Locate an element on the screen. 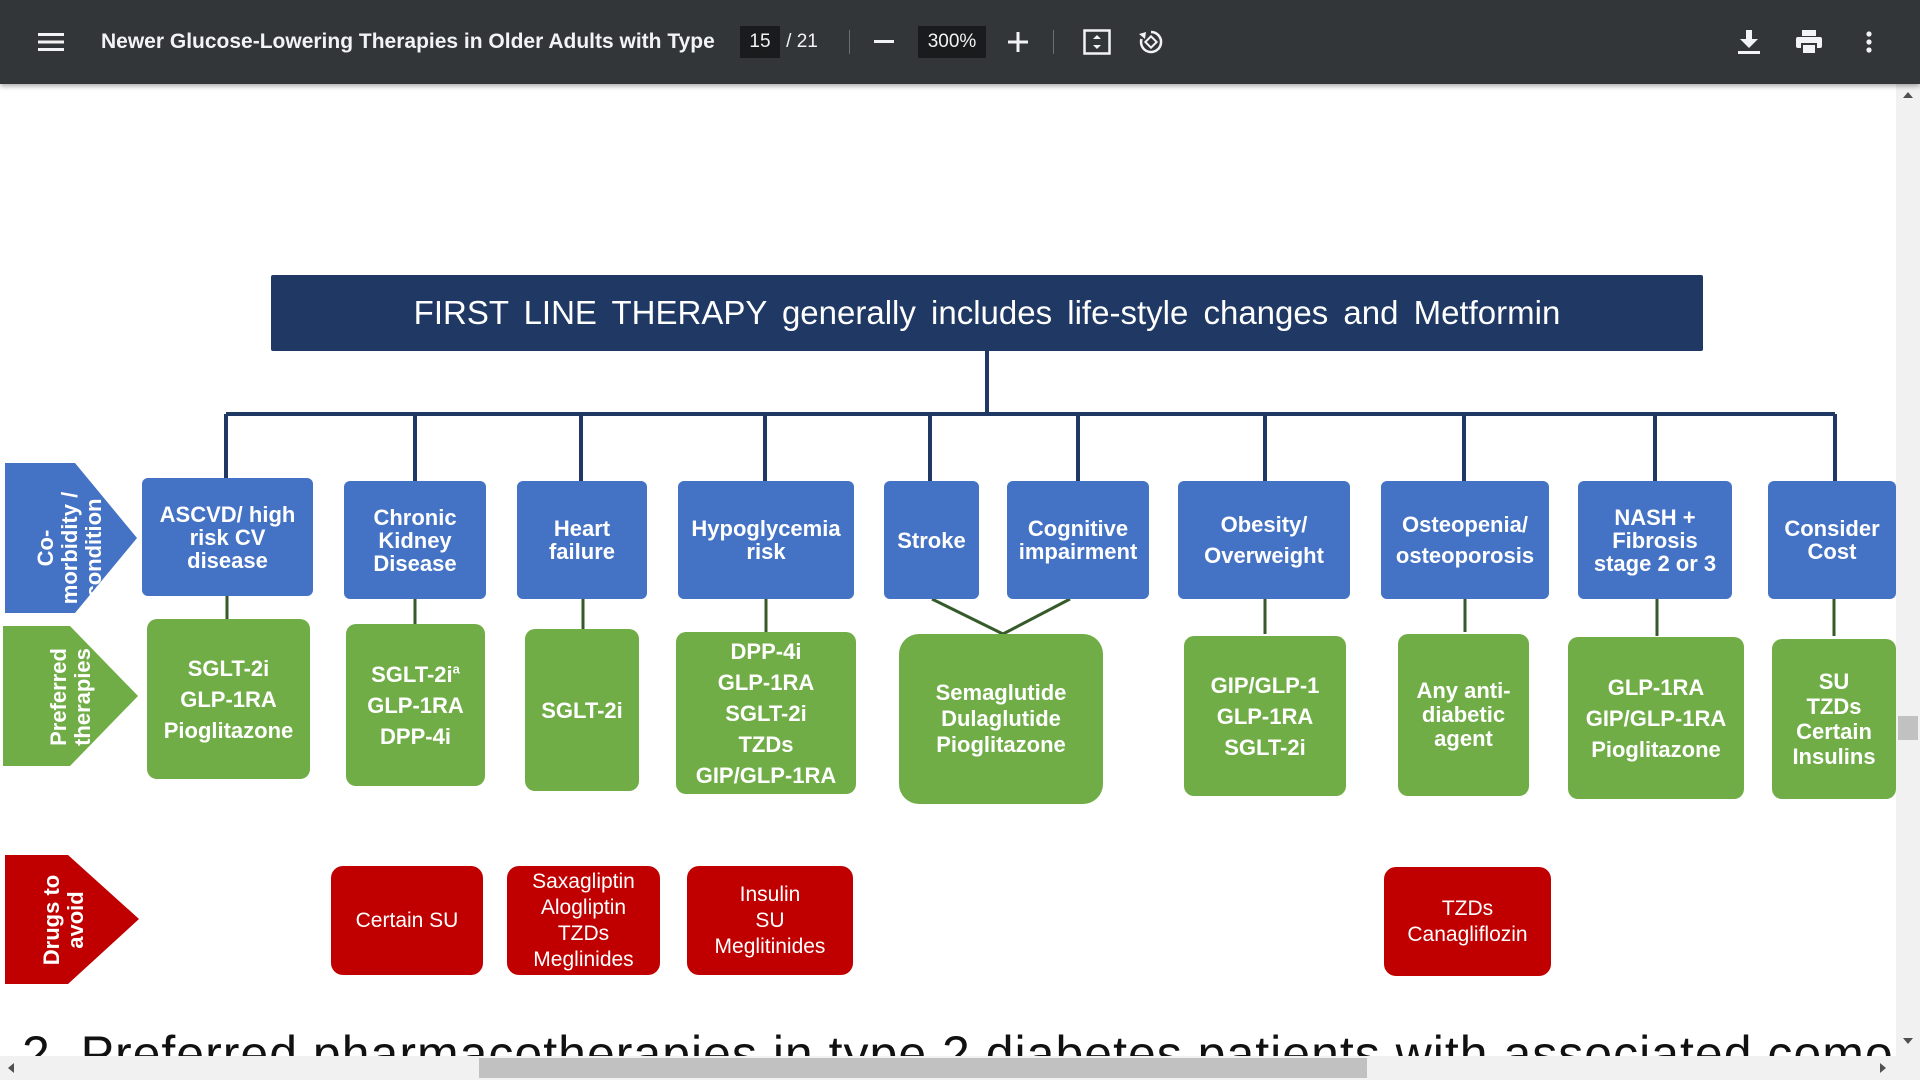 This screenshot has width=1920, height=1080. print-button is located at coordinates (1809, 42).